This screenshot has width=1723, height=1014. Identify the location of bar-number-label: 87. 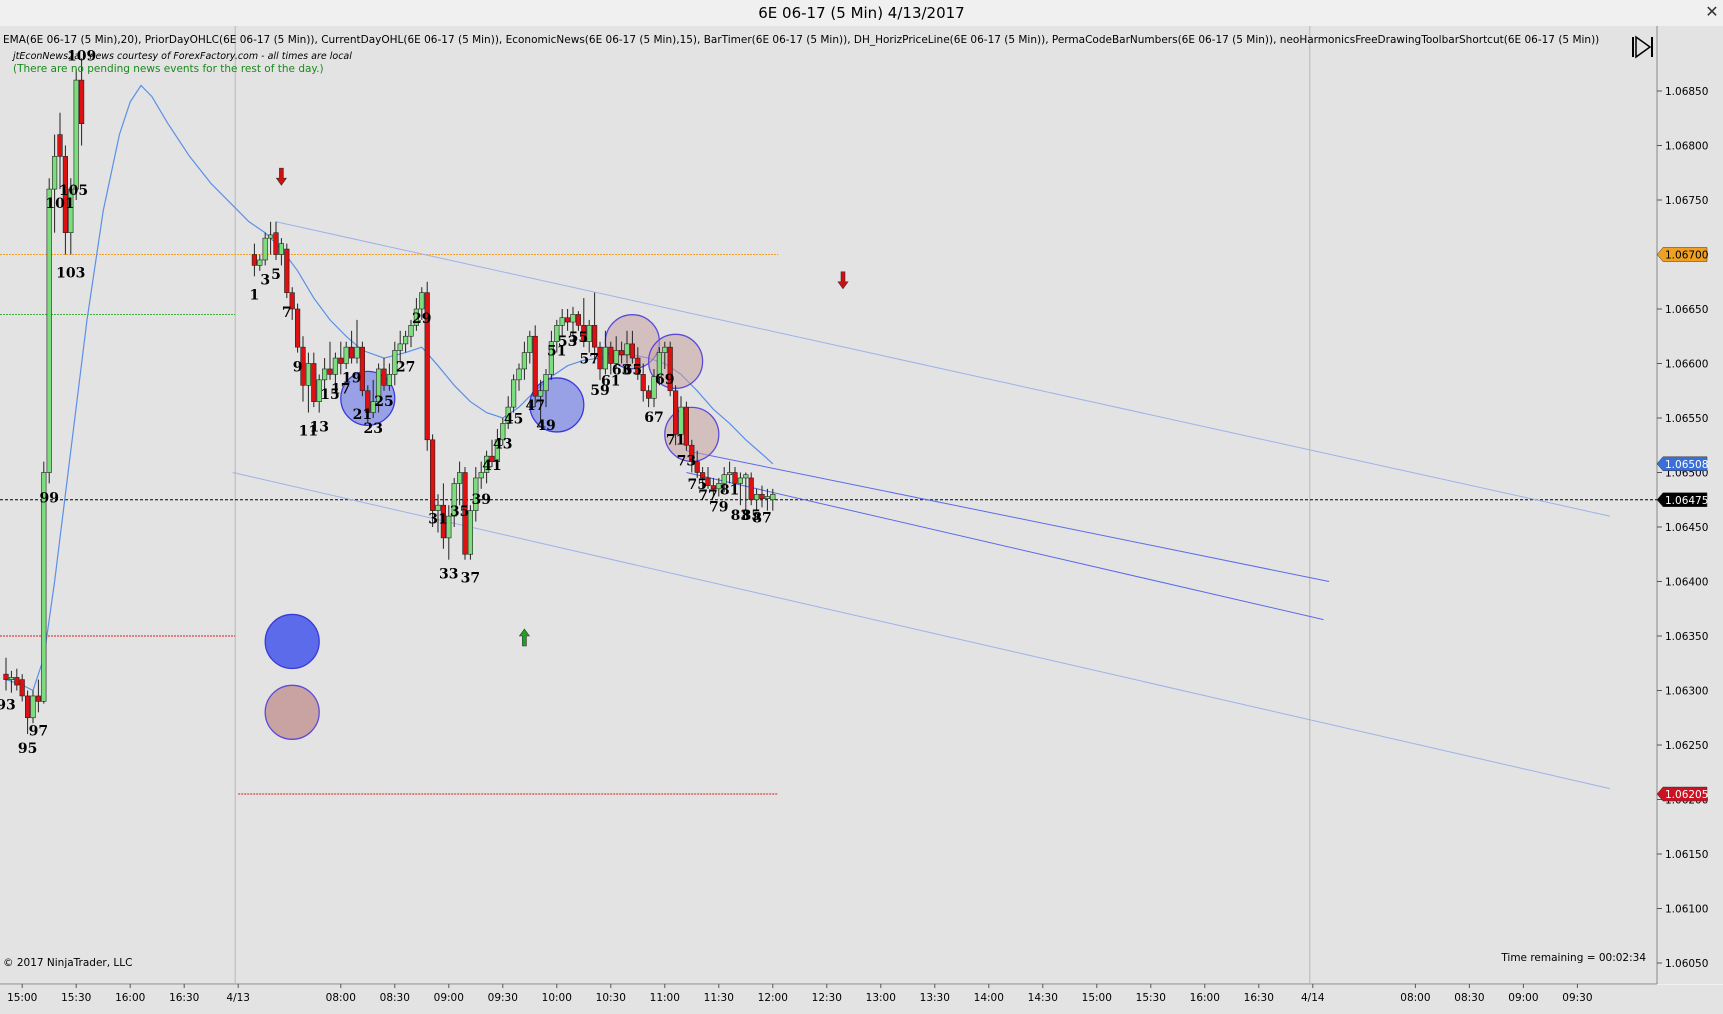
(761, 518).